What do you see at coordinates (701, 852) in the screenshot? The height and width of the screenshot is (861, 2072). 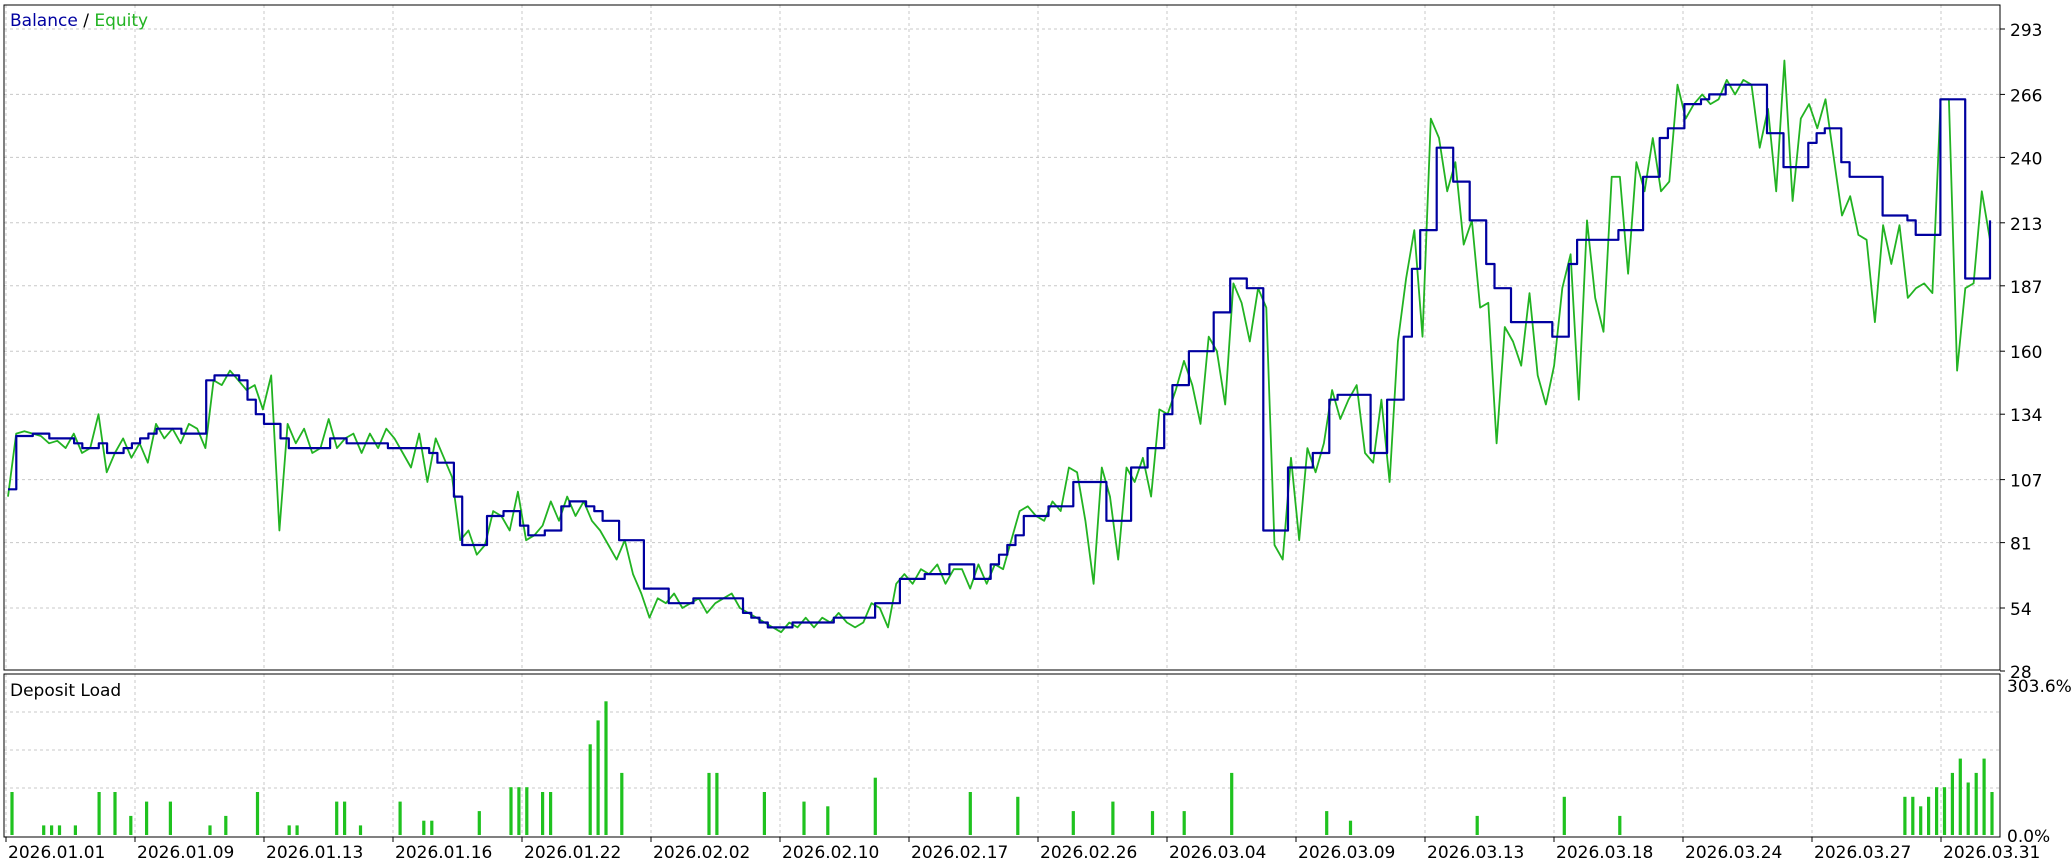 I see `x-tick-label: 2026.02.02` at bounding box center [701, 852].